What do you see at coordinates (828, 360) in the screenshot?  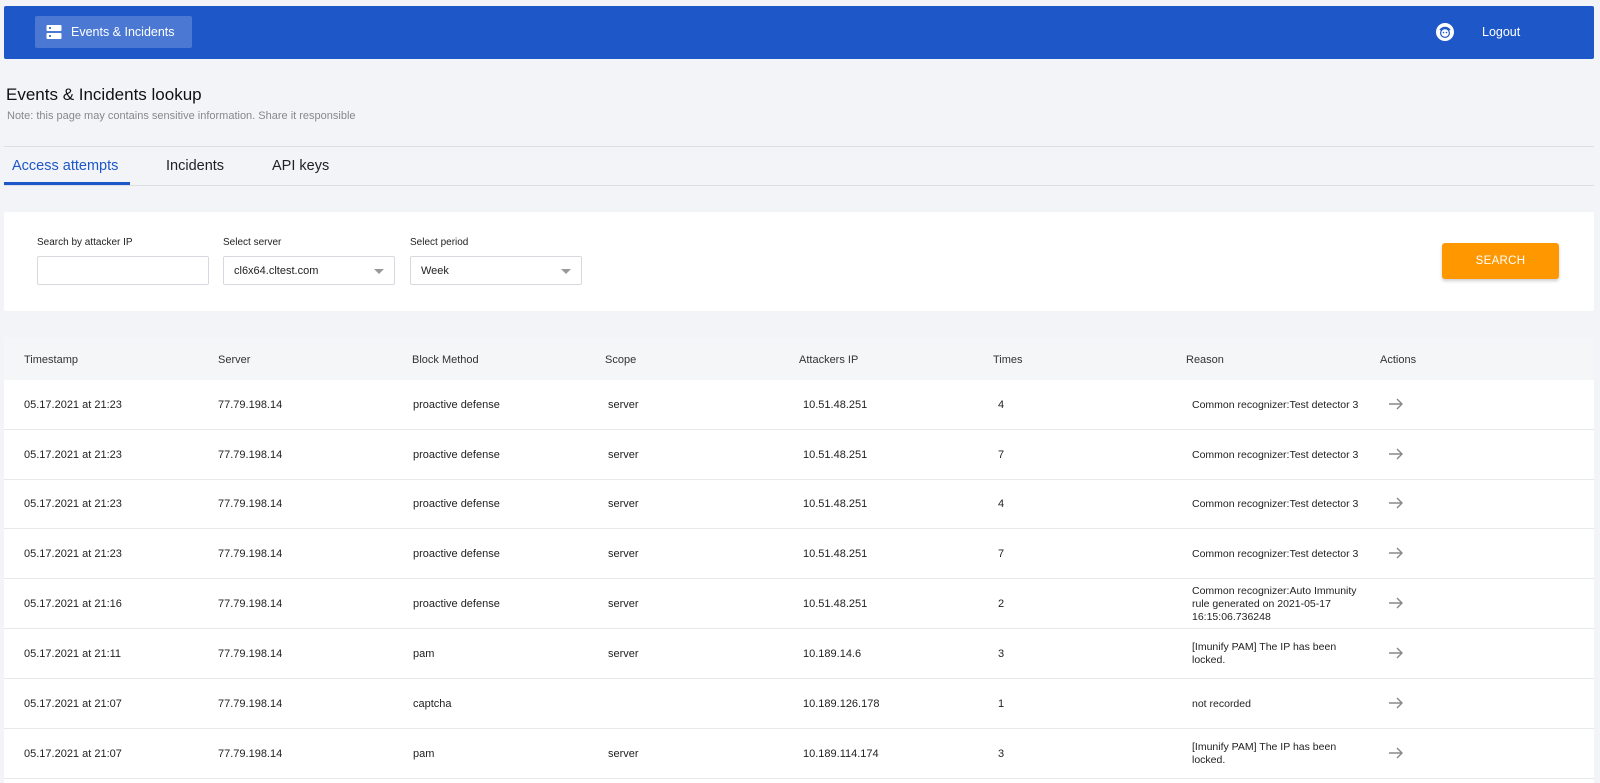 I see `column-header-attackers-ip: Attackers IP` at bounding box center [828, 360].